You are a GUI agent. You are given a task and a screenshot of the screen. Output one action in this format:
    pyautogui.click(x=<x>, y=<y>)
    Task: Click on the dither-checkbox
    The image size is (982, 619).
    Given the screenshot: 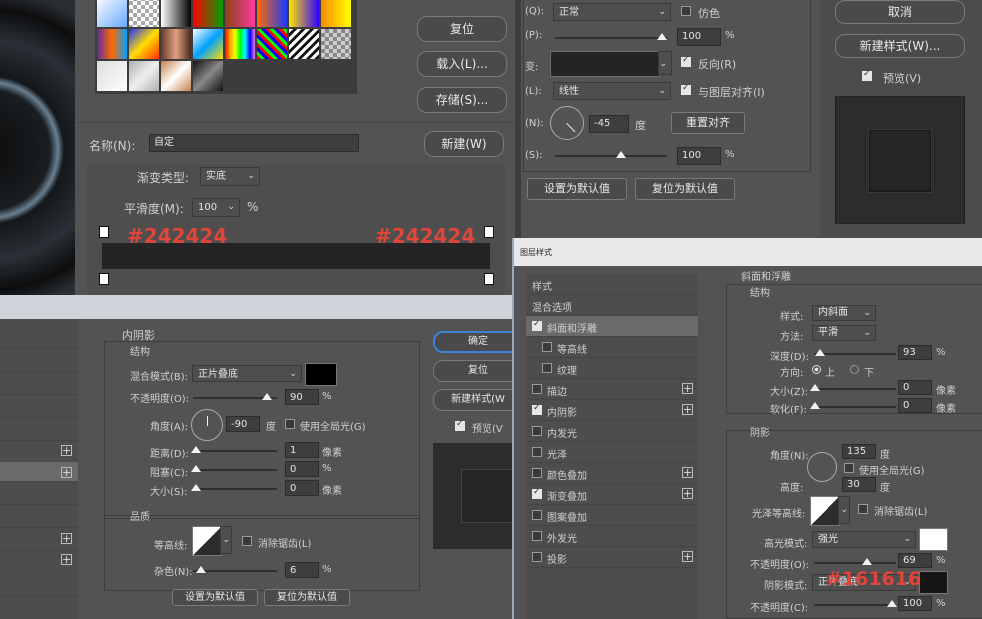 What is the action you would take?
    pyautogui.click(x=686, y=11)
    